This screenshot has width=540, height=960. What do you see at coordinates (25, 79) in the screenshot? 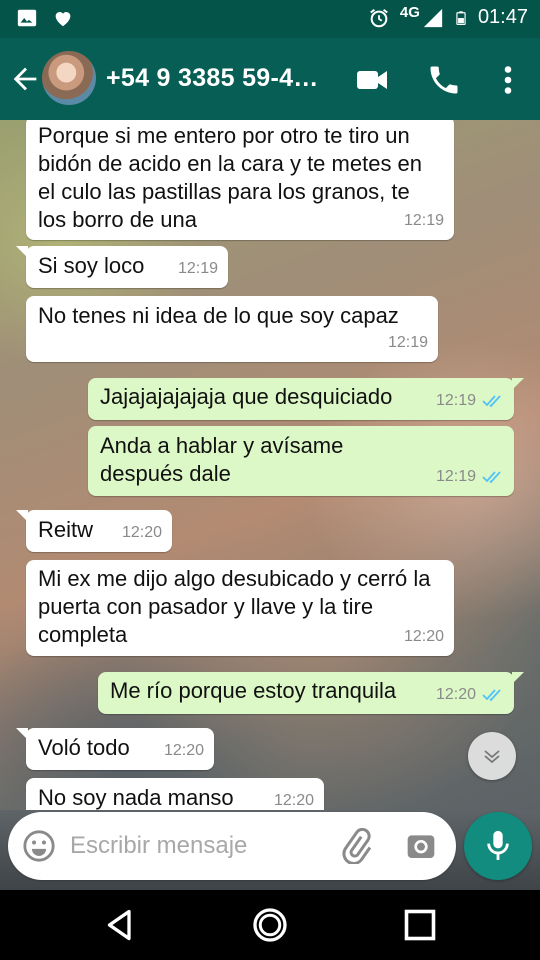
I see `back-arrow-icon` at bounding box center [25, 79].